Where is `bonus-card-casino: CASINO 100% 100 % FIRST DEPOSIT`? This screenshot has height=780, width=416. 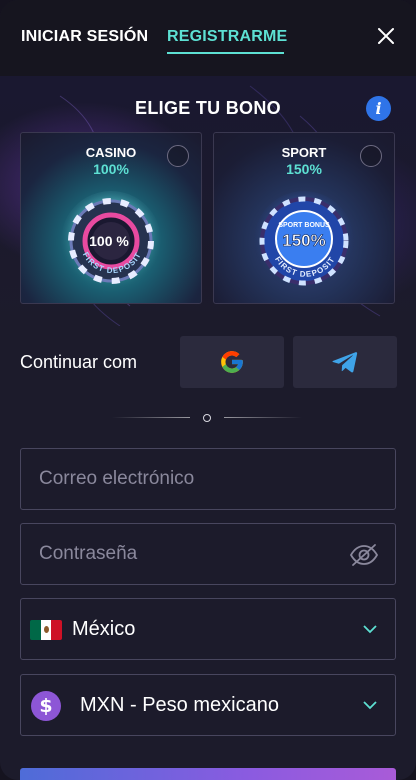 bonus-card-casino: CASINO 100% 100 % FIRST DEPOSIT is located at coordinates (111, 218).